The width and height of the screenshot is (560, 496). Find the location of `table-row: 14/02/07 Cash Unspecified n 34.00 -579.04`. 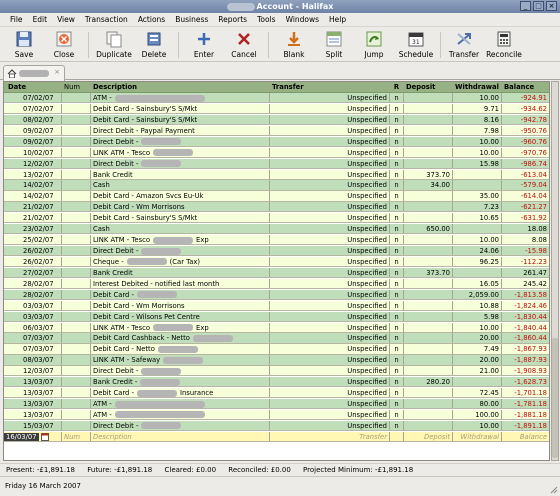

table-row: 14/02/07 Cash Unspecified n 34.00 -579.04 is located at coordinates (276, 185).